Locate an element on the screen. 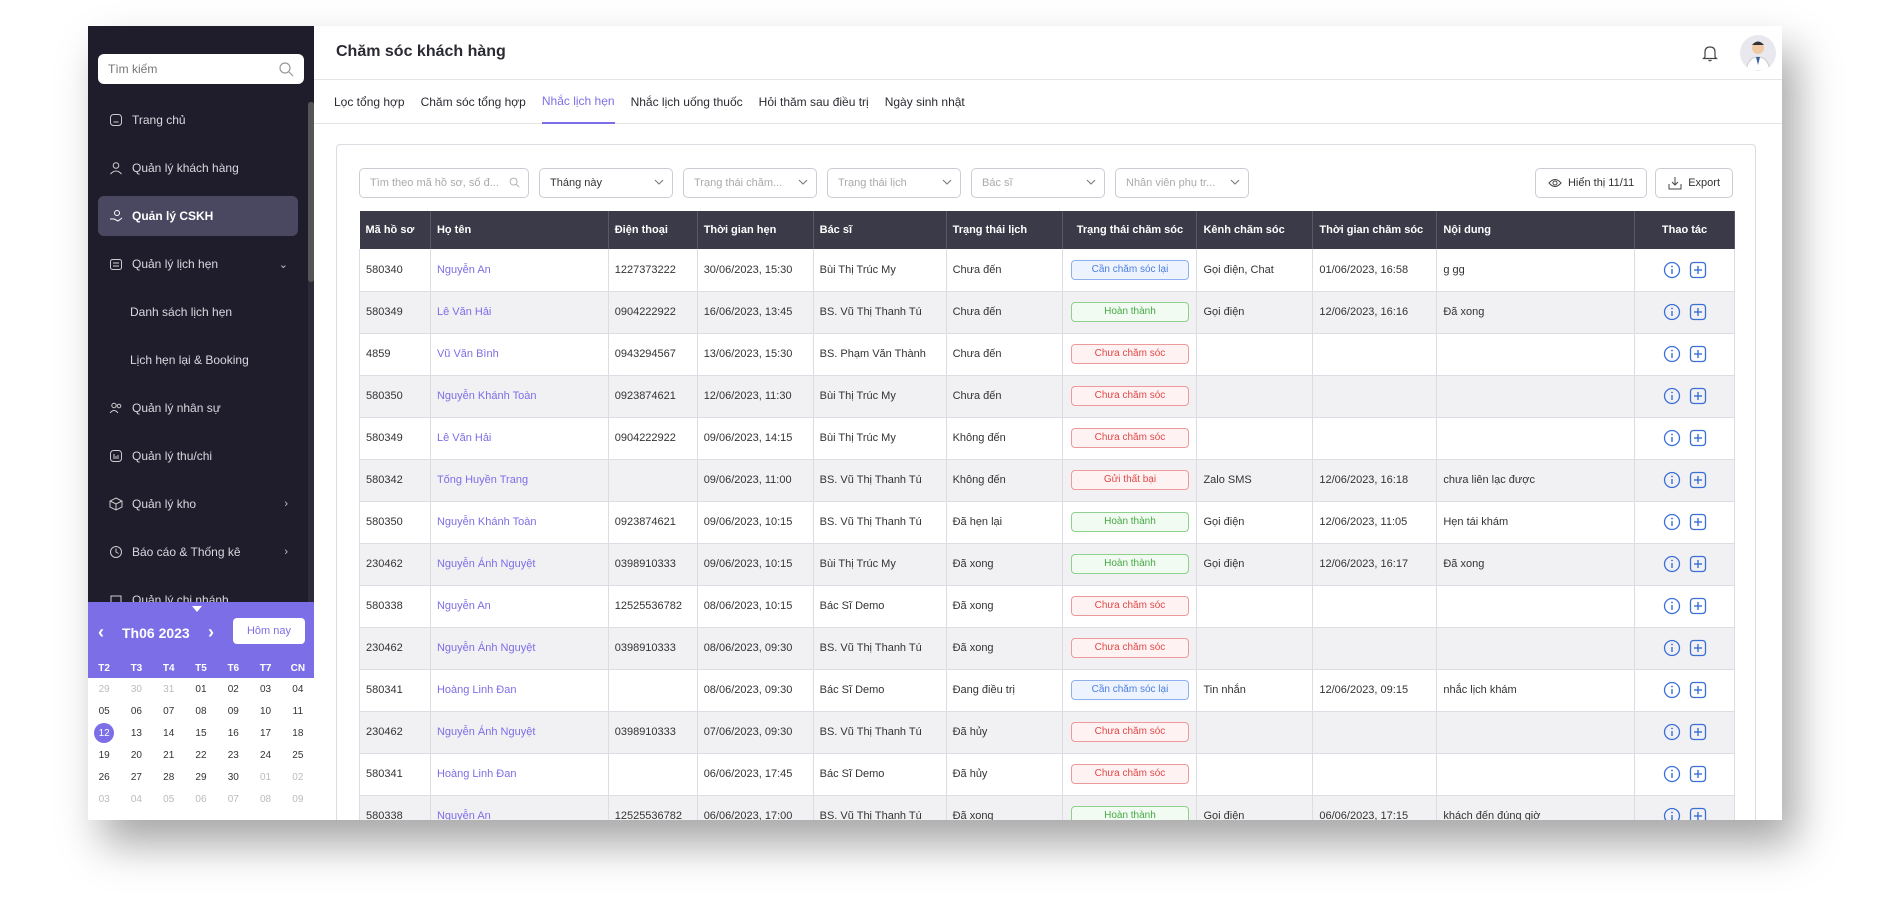 This screenshot has width=1904, height=899. tab-care-summary: Chăm sóc tổng hợp is located at coordinates (473, 102).